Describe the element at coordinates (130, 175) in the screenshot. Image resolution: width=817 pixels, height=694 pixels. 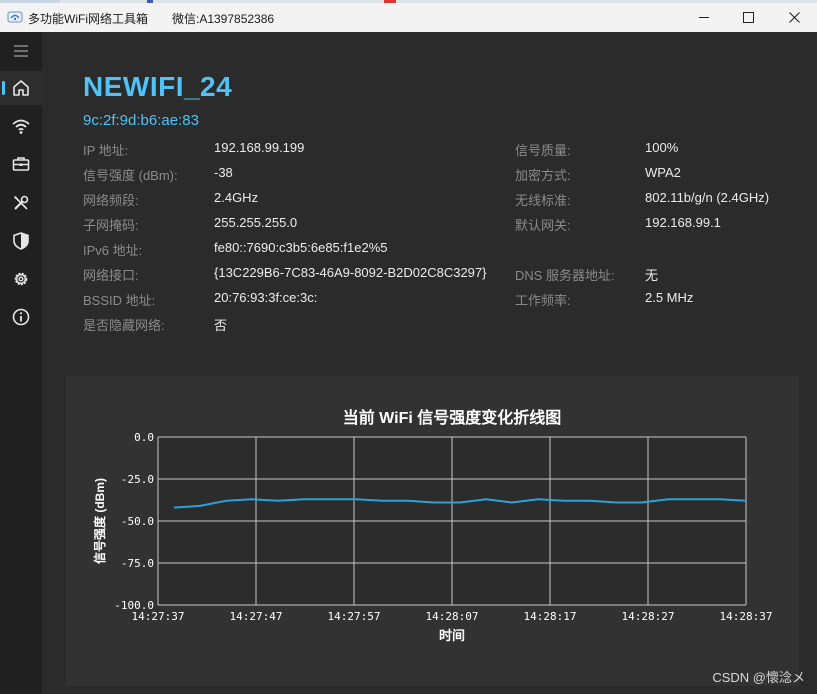
I see `field-label: 信号强度 (dBm):` at that location.